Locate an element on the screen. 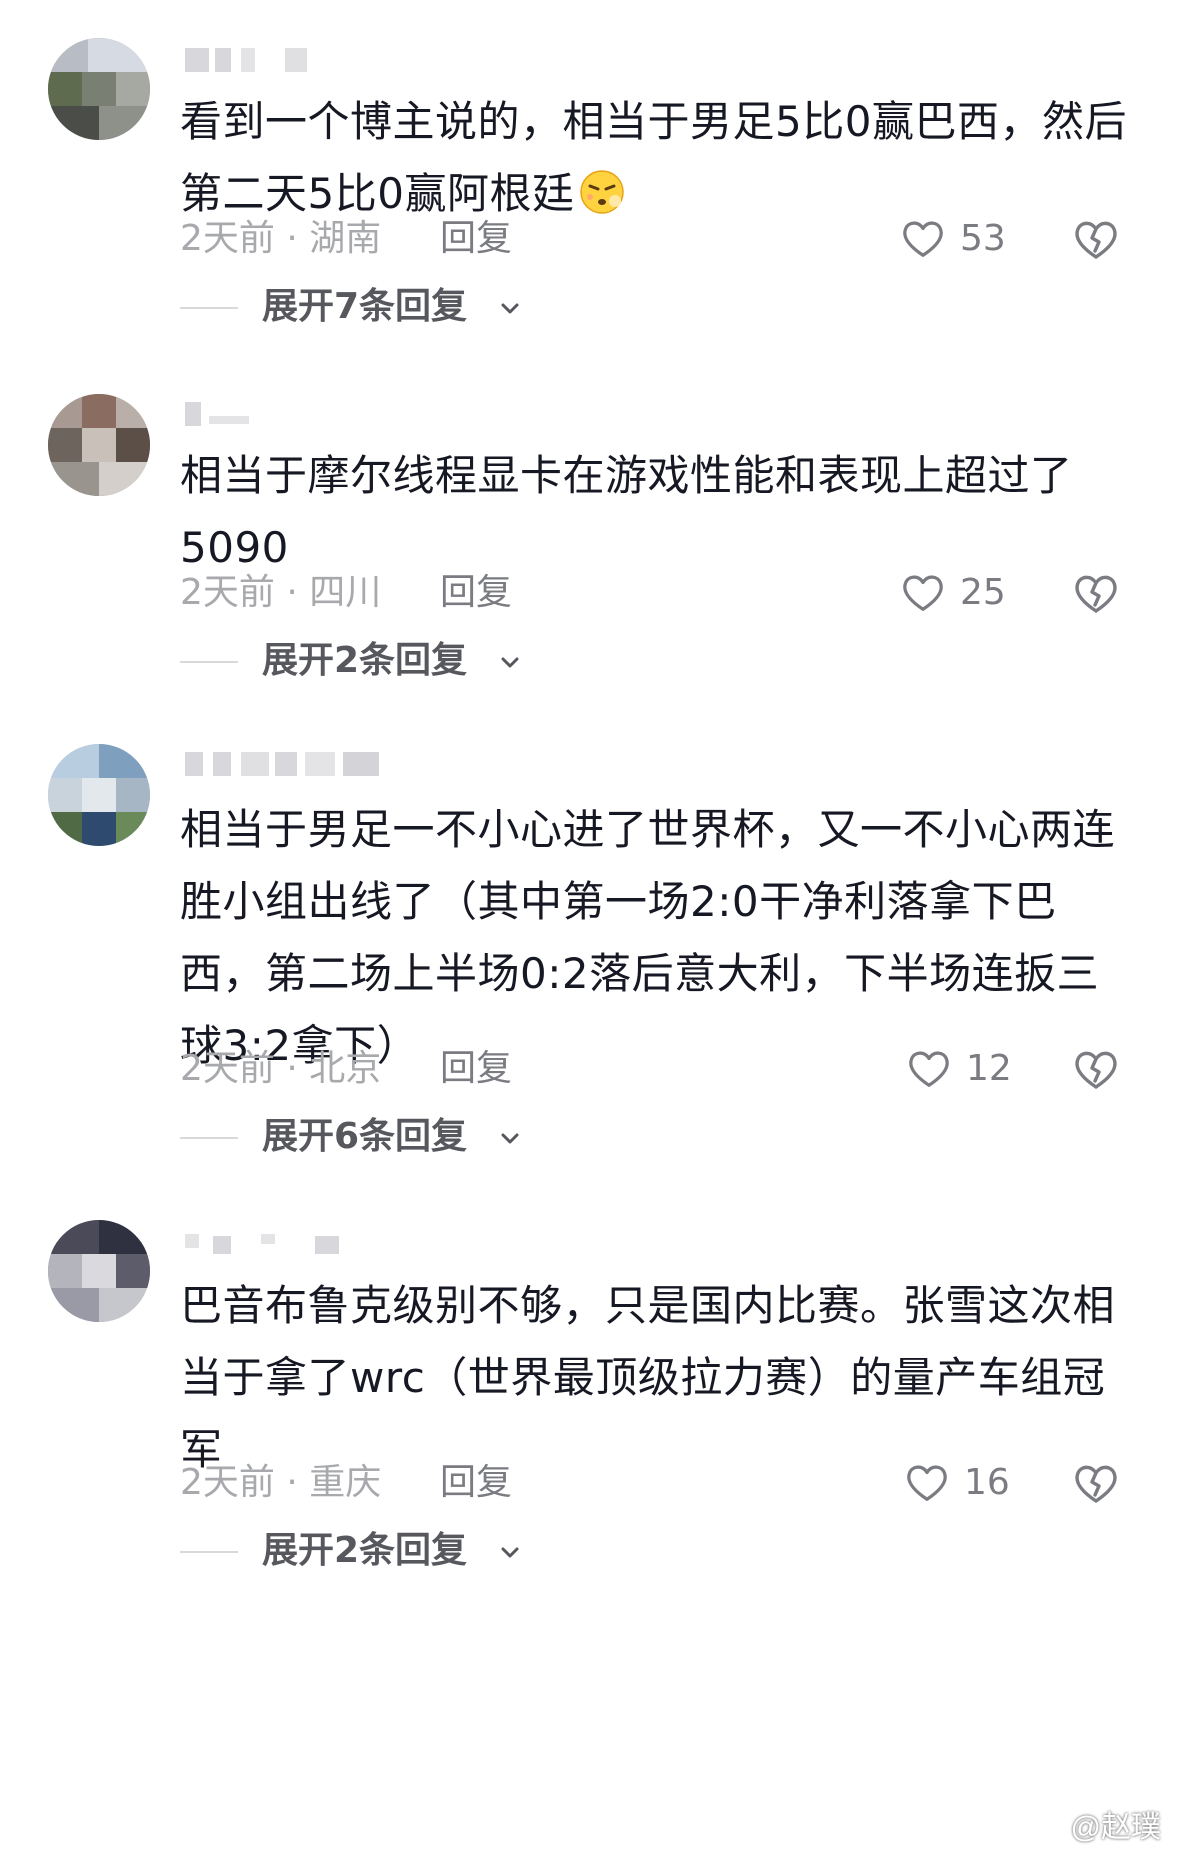  time-location: 2天前 · 四川 is located at coordinates (281, 592).